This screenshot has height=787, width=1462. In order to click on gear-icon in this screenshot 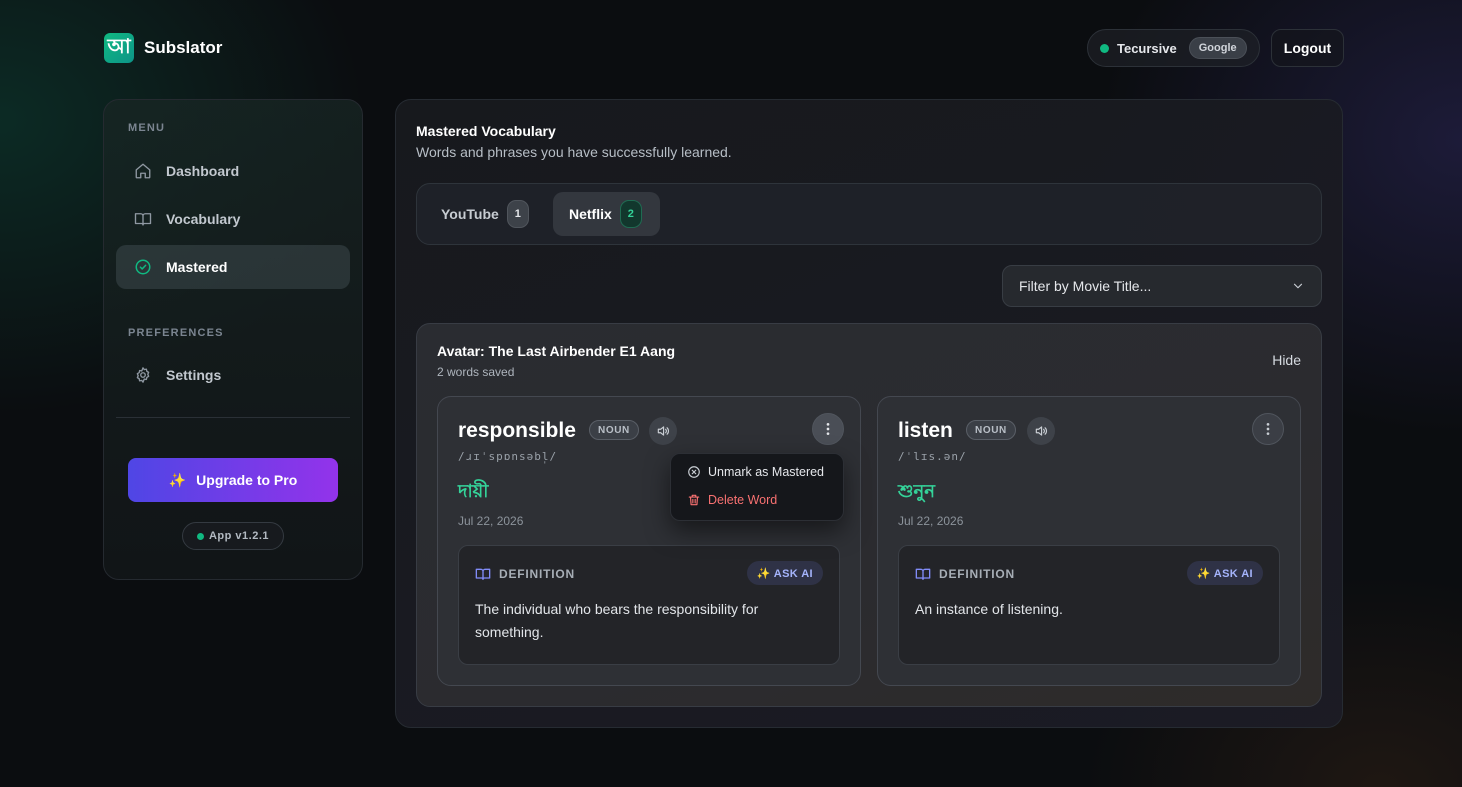, I will do `click(143, 375)`.